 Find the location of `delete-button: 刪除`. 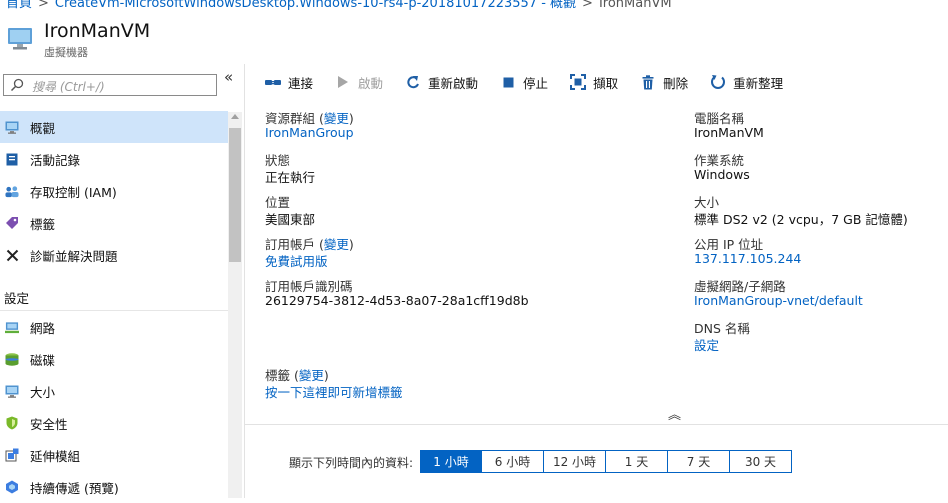

delete-button: 刪除 is located at coordinates (663, 82).